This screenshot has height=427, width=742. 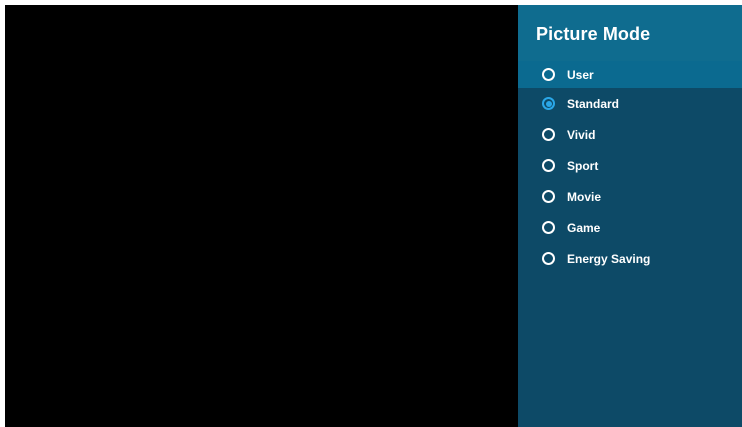 What do you see at coordinates (593, 33) in the screenshot?
I see `panel-title: Picture Mode` at bounding box center [593, 33].